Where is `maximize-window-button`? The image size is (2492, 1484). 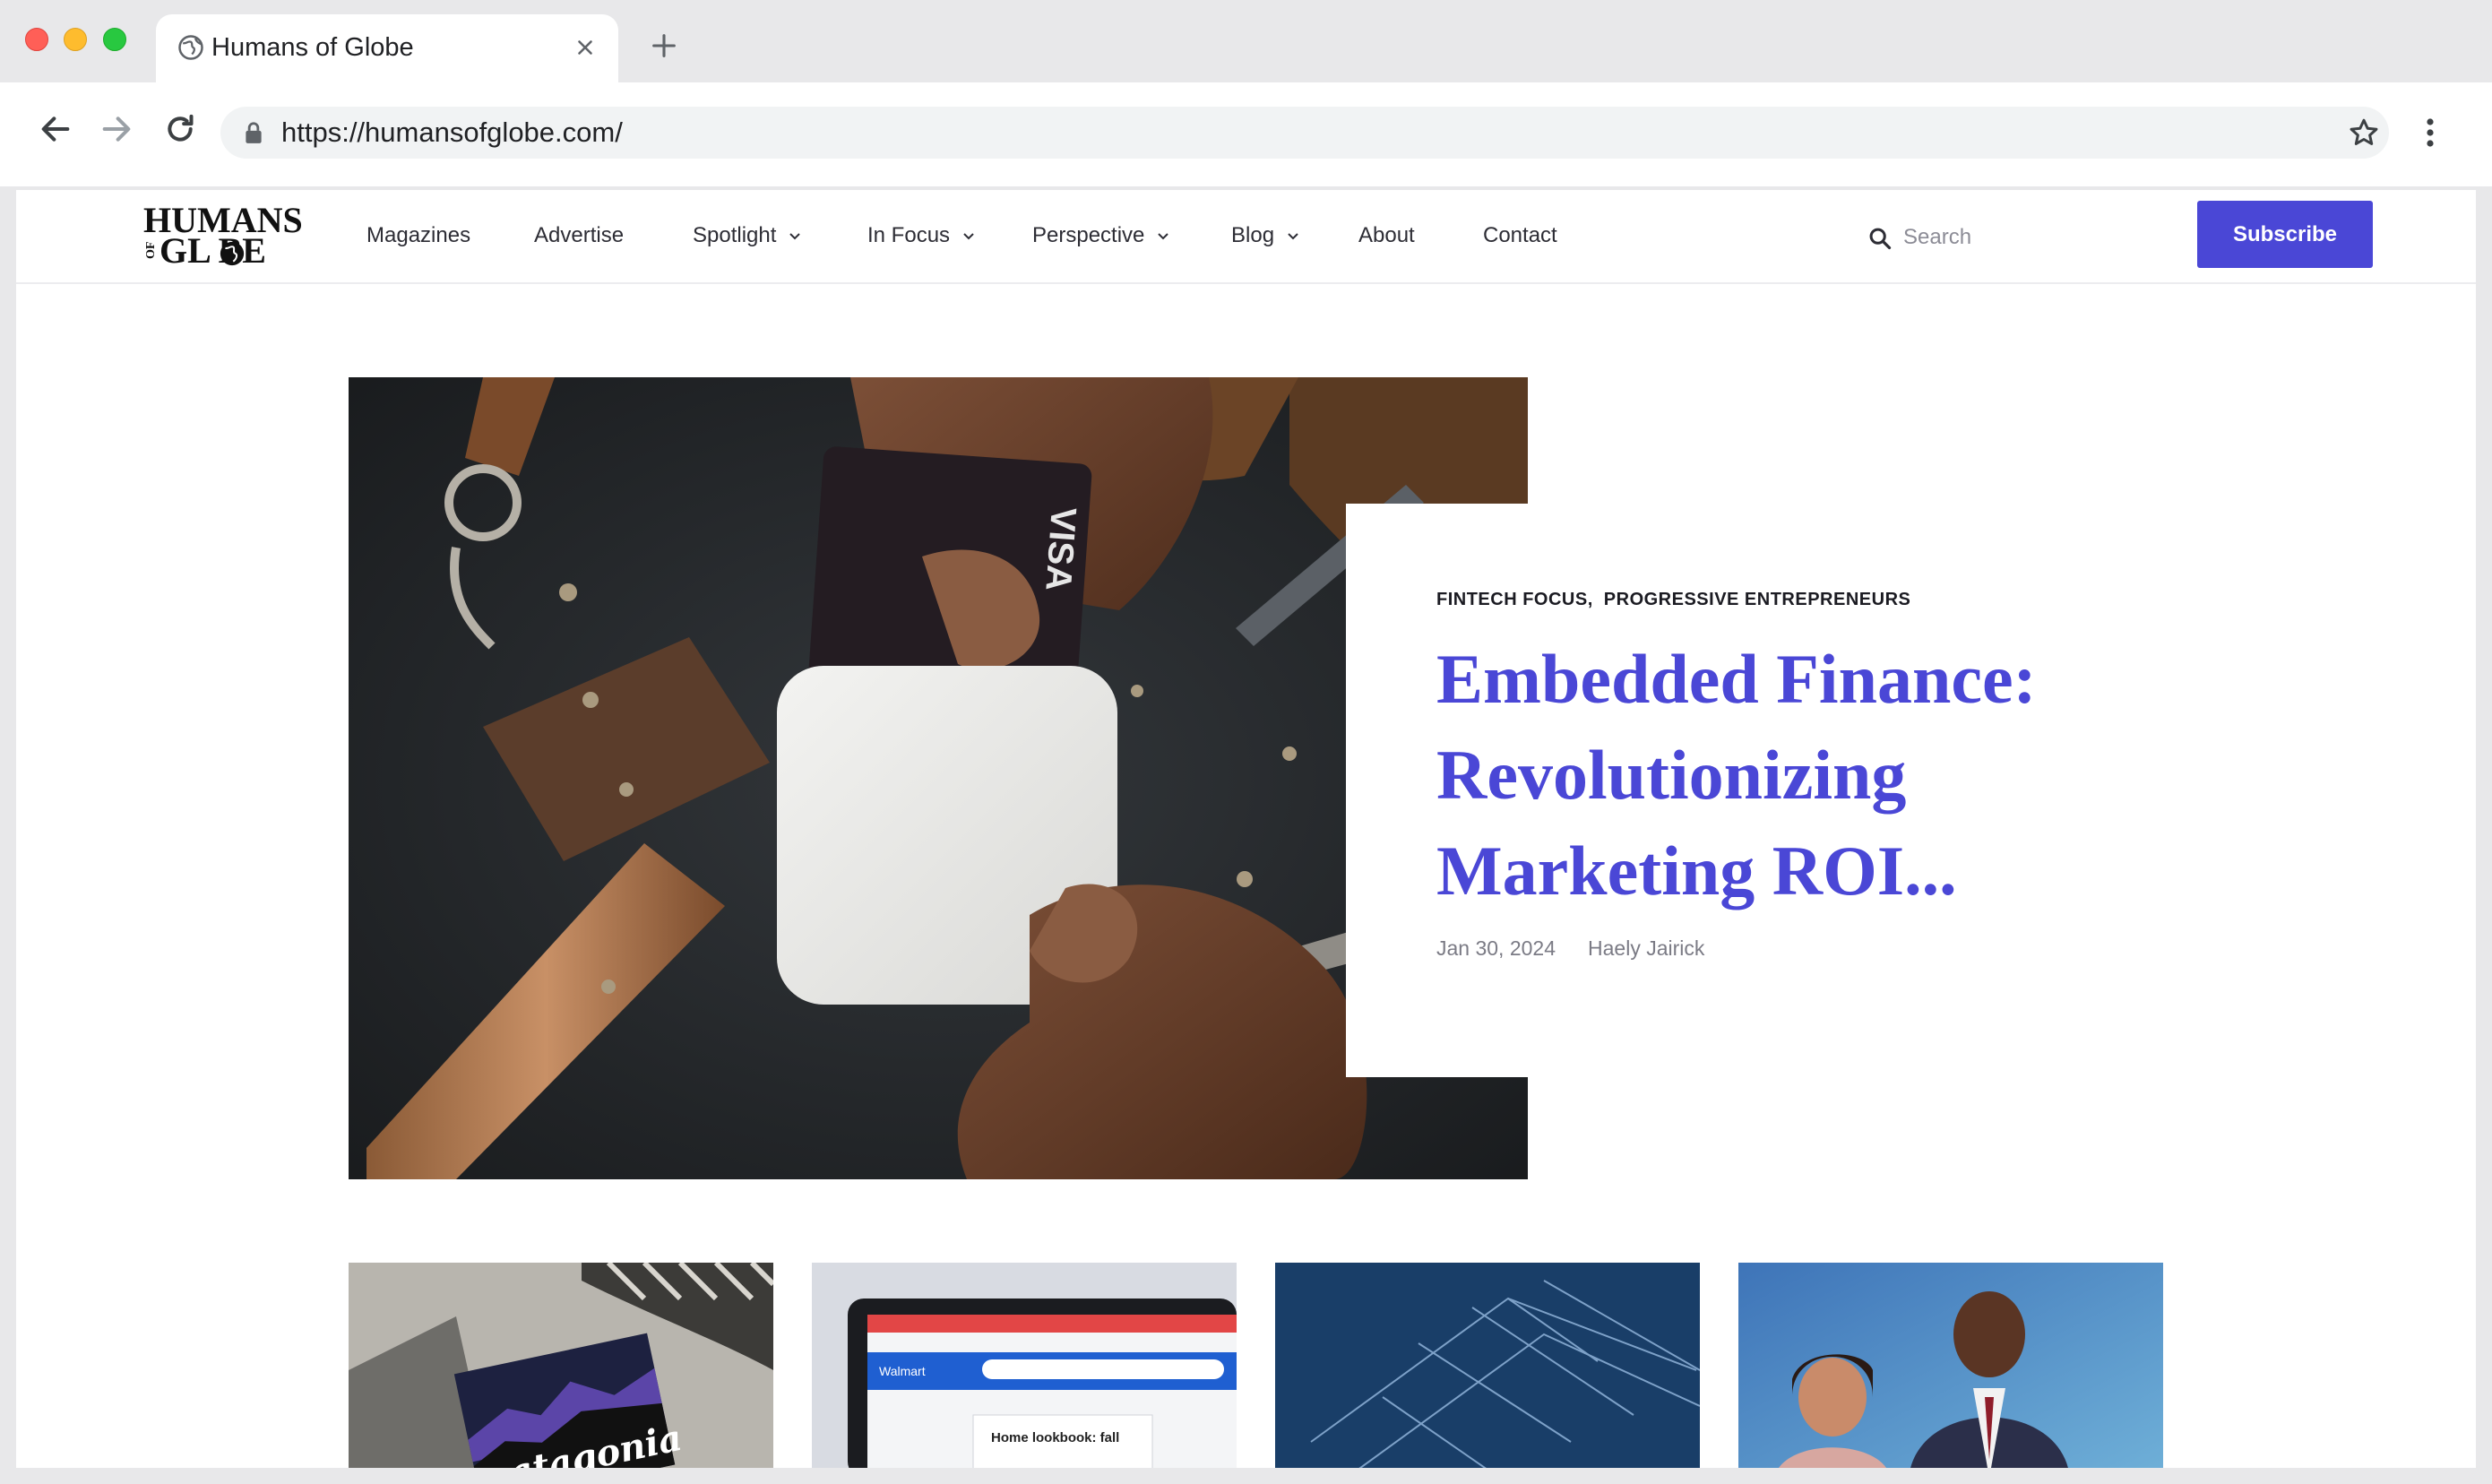
maximize-window-button is located at coordinates (114, 39).